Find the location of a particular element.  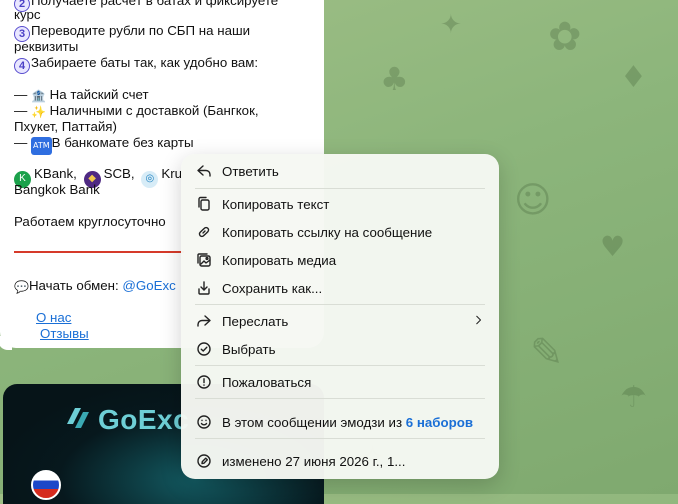

background-doodle: ✎ is located at coordinates (547, 353).